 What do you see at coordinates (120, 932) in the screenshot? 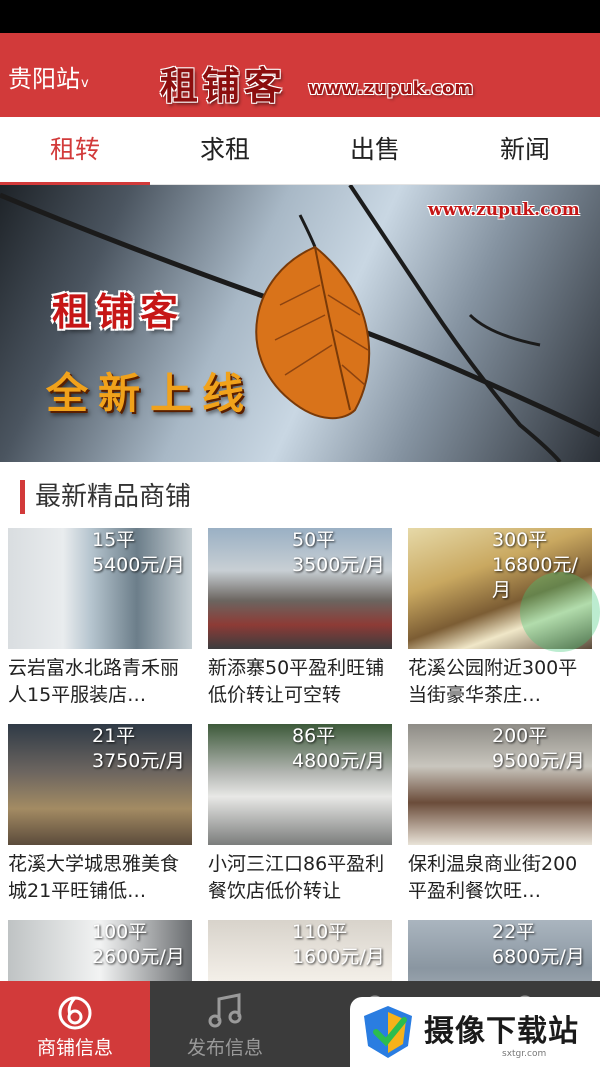
I see `listing-area: 100平` at bounding box center [120, 932].